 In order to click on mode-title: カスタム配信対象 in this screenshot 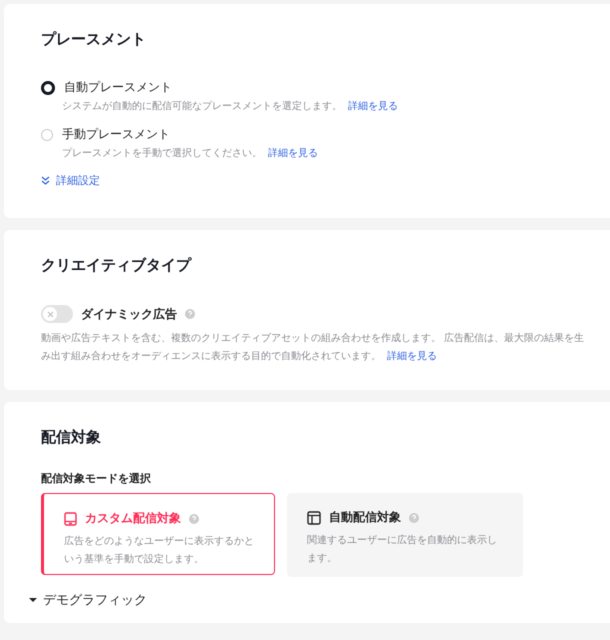, I will do `click(133, 518)`.